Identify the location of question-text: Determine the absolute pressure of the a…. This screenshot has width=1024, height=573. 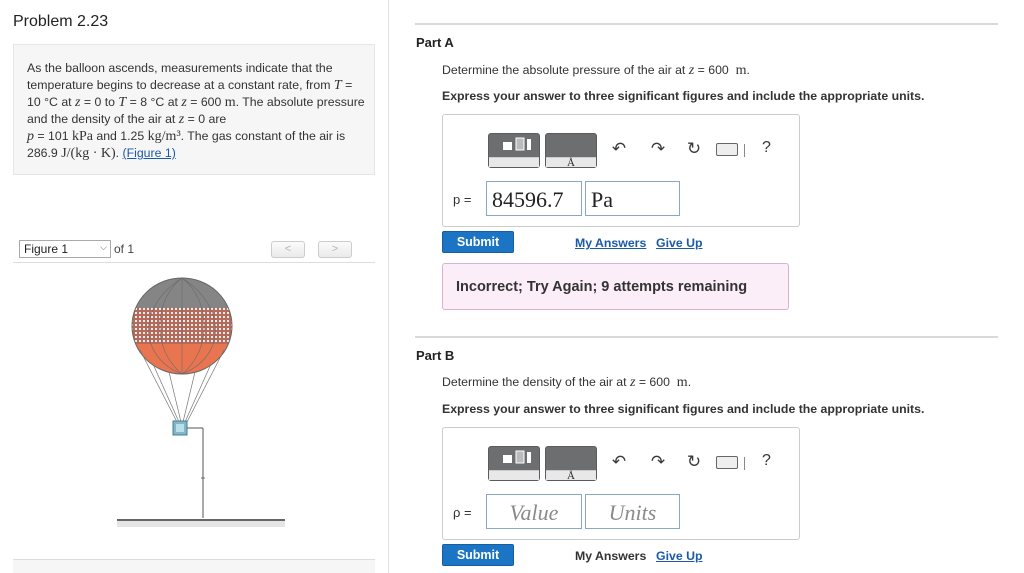
(565, 70).